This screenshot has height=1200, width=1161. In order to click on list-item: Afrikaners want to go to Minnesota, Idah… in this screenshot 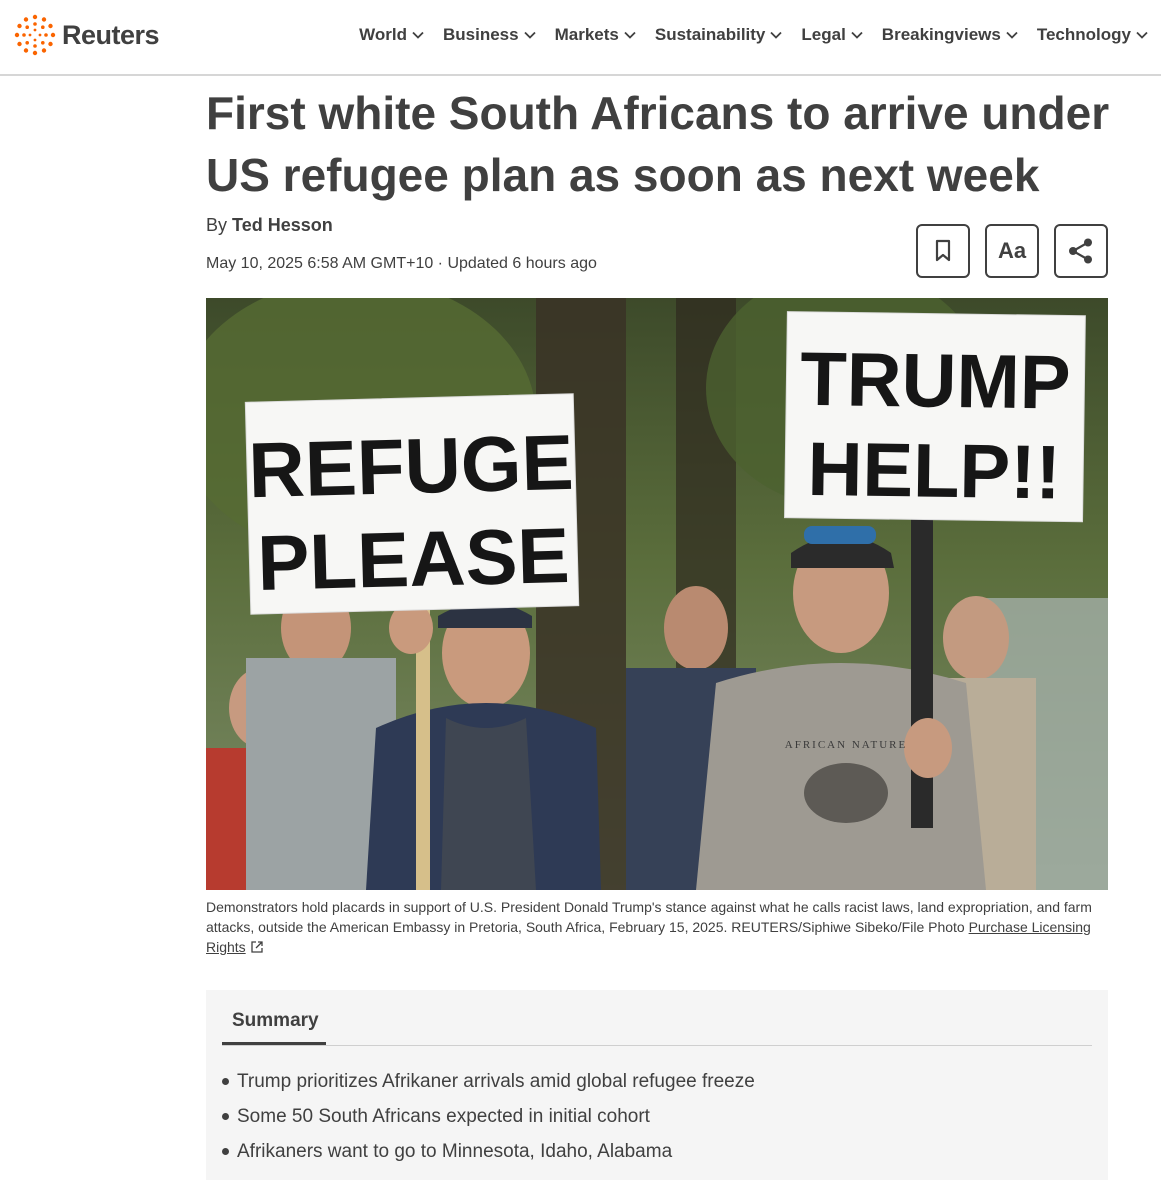, I will do `click(488, 1151)`.